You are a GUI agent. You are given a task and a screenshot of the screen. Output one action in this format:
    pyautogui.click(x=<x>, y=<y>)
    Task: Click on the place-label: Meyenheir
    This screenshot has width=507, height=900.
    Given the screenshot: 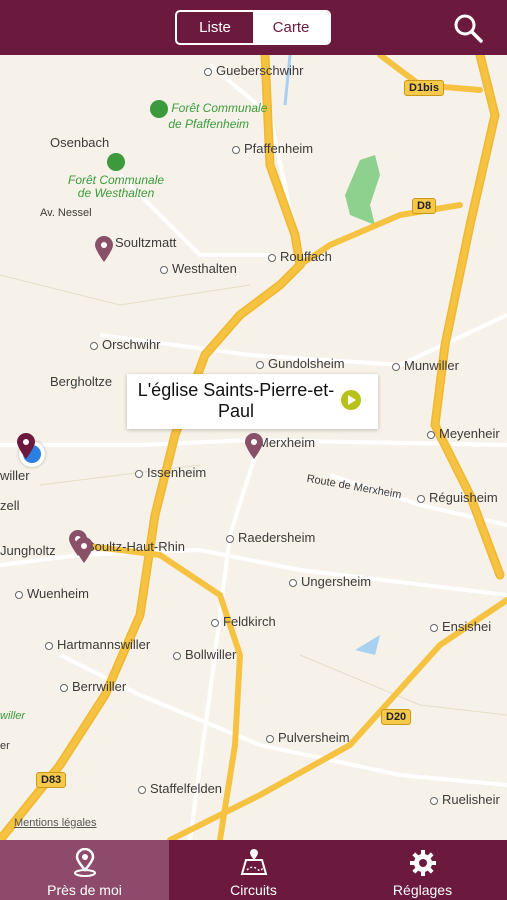 What is the action you would take?
    pyautogui.click(x=463, y=433)
    